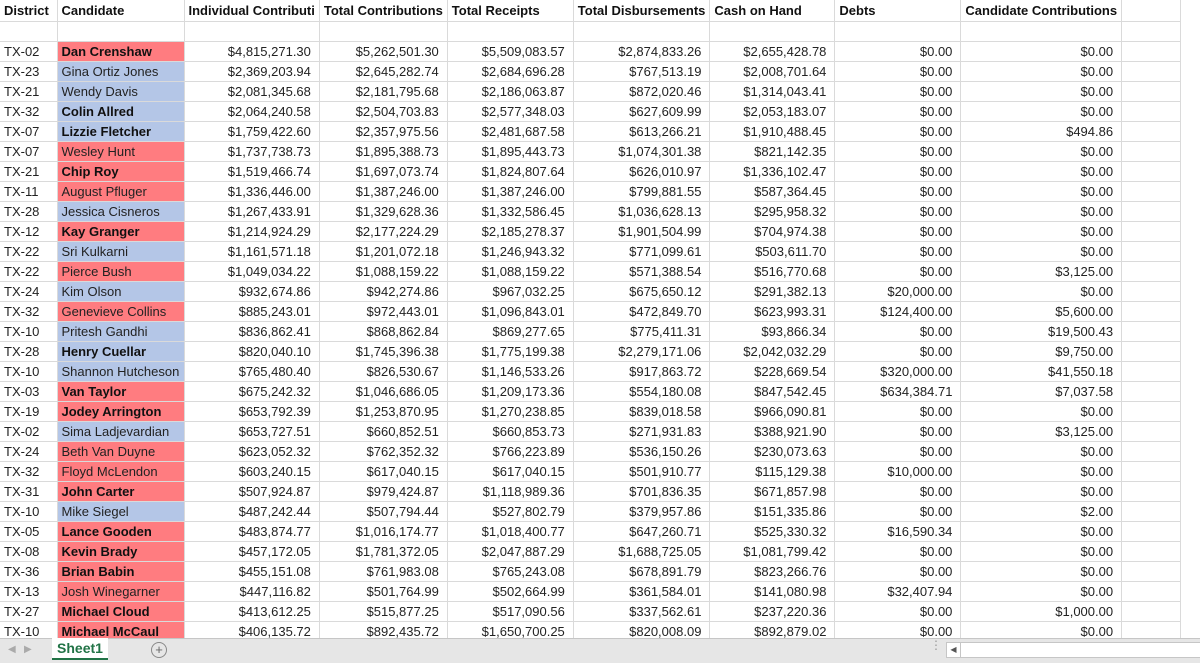 The width and height of the screenshot is (1200, 663). I want to click on district-cell: TX-11, so click(29, 191).